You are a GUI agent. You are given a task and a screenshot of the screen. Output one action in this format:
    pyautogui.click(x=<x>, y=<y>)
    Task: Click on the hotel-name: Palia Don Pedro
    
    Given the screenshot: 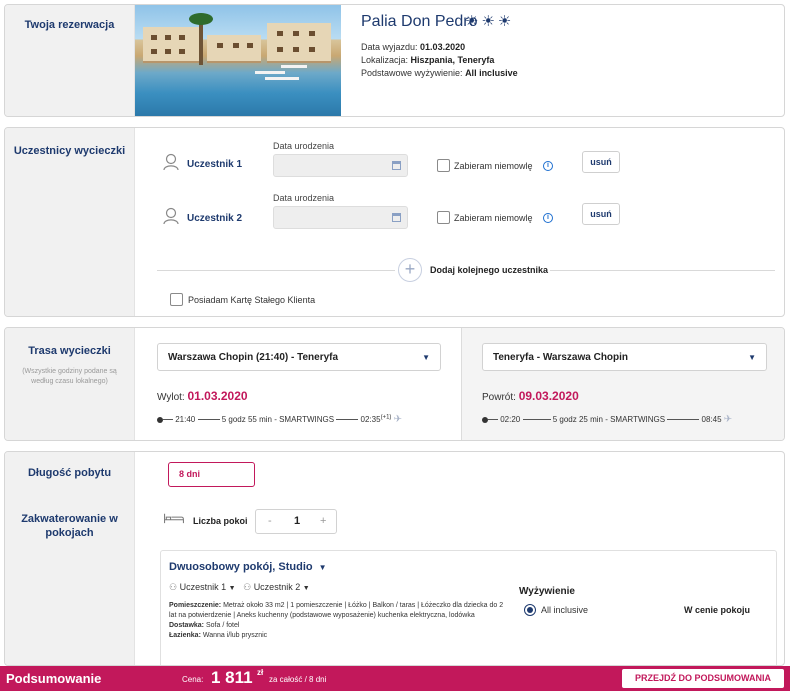 What is the action you would take?
    pyautogui.click(x=419, y=21)
    